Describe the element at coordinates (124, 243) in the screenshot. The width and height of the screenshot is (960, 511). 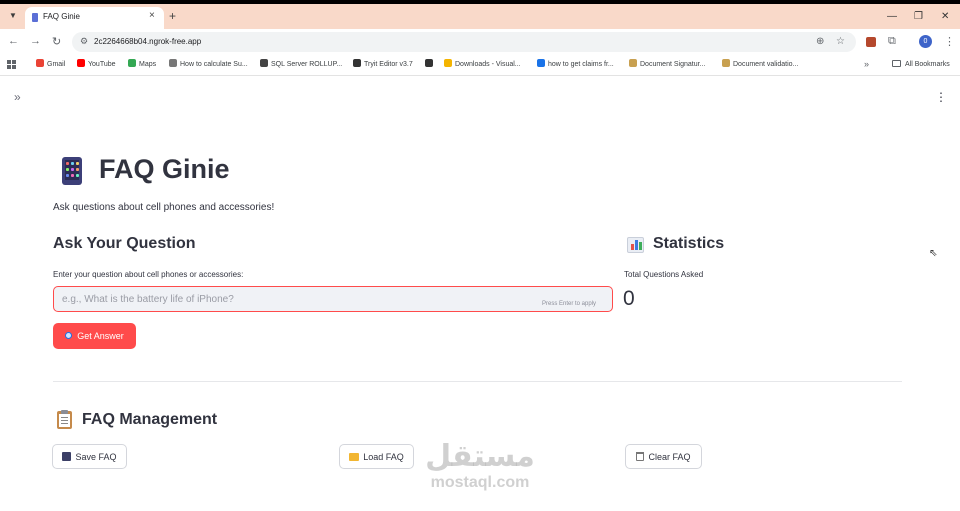
I see `ask-question-heading: Ask Your Question` at that location.